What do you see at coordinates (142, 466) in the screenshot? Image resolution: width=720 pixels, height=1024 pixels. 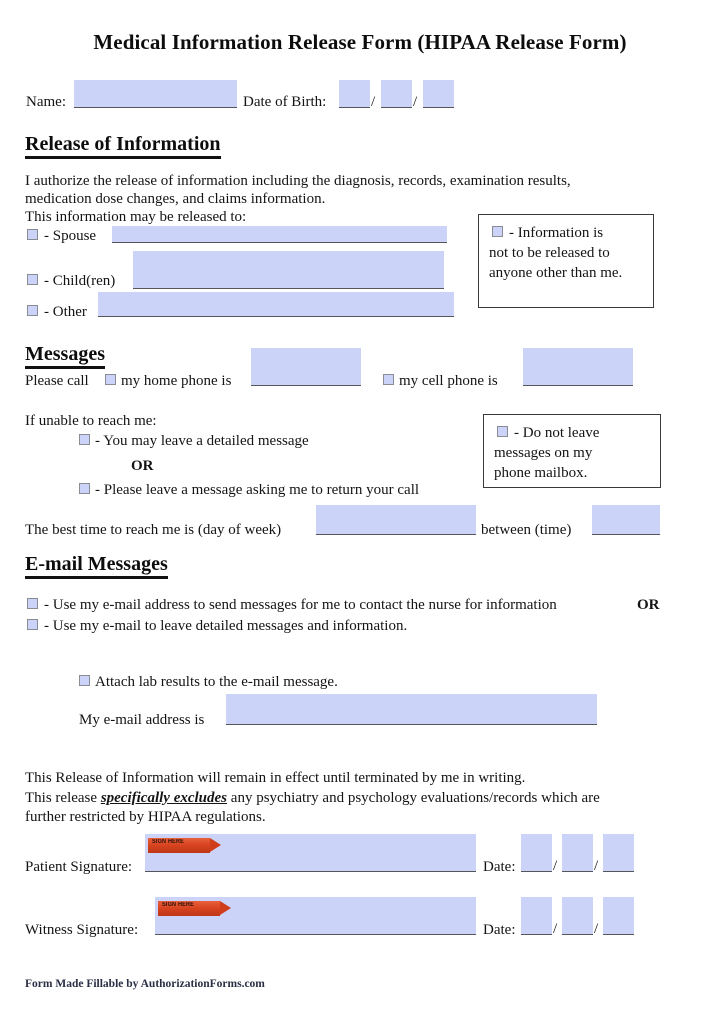 I see `or-label-messages: OR` at bounding box center [142, 466].